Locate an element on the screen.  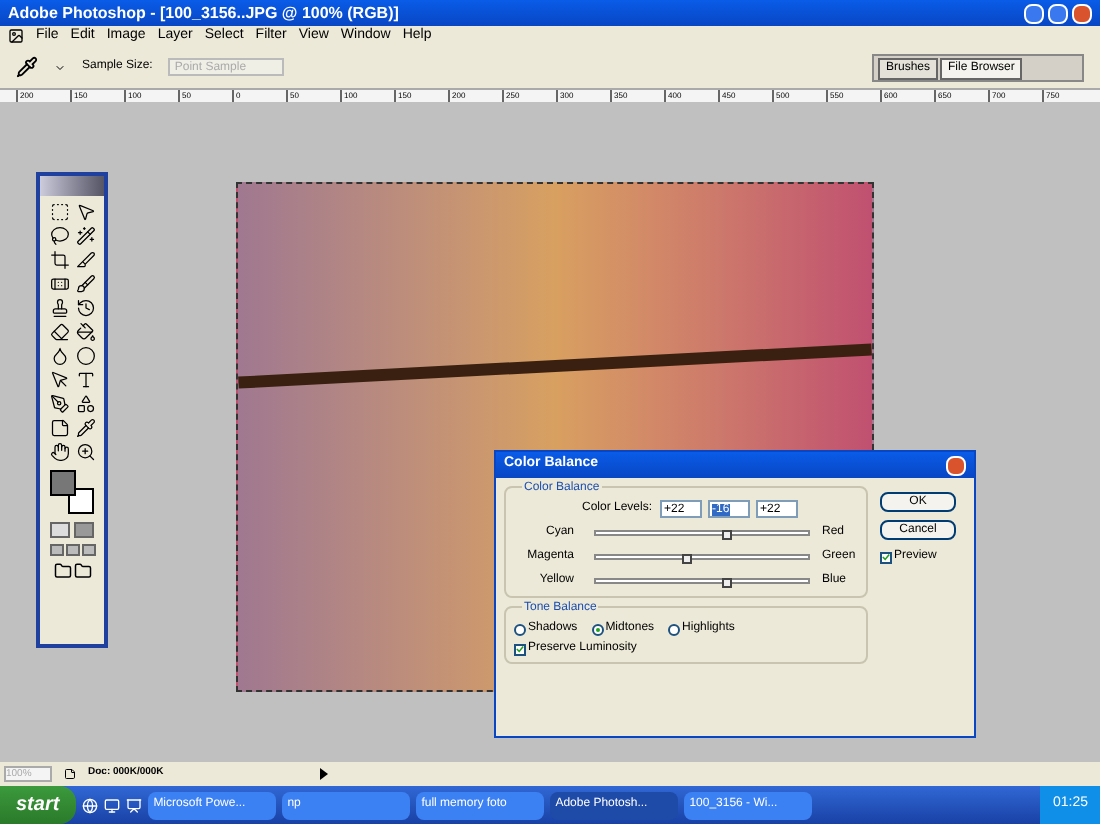
arrow-icon is located at coordinates (59, 380).